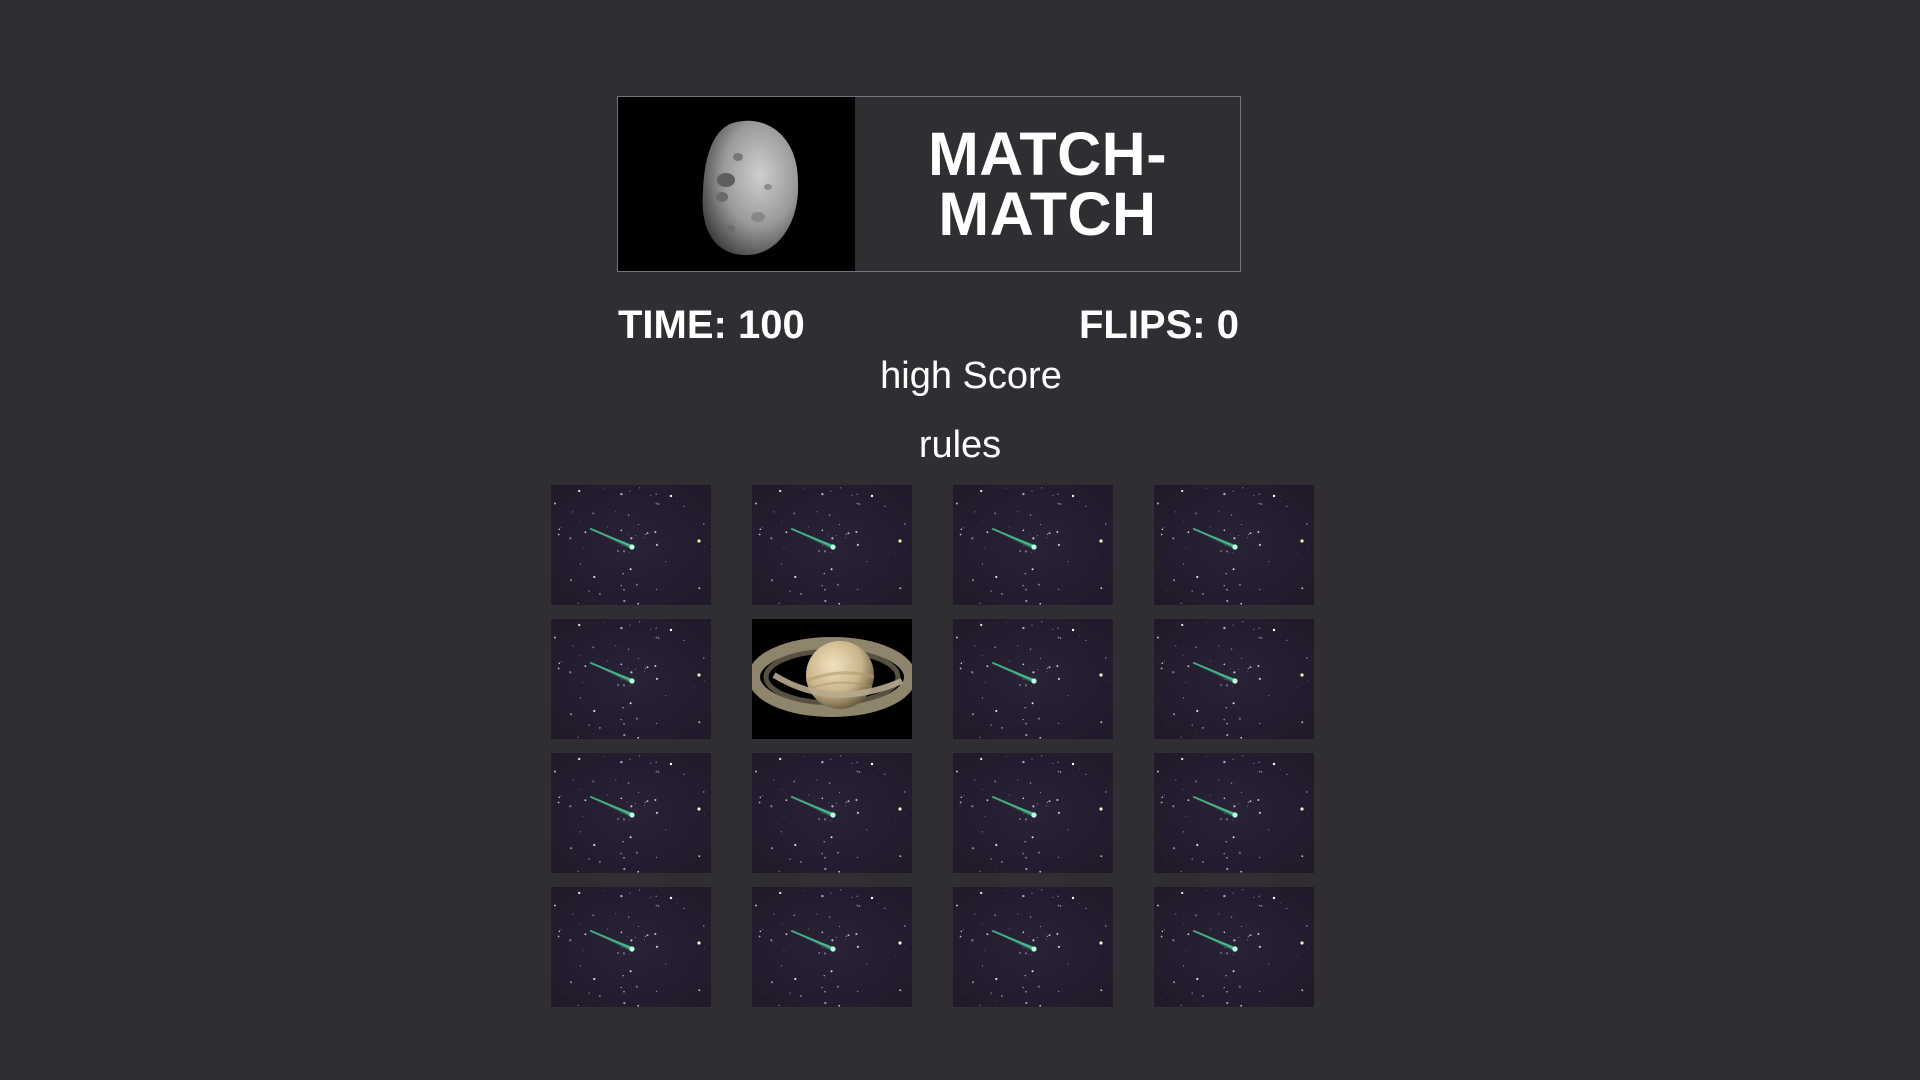 The image size is (1920, 1080). I want to click on rules-row: rules, so click(960, 445).